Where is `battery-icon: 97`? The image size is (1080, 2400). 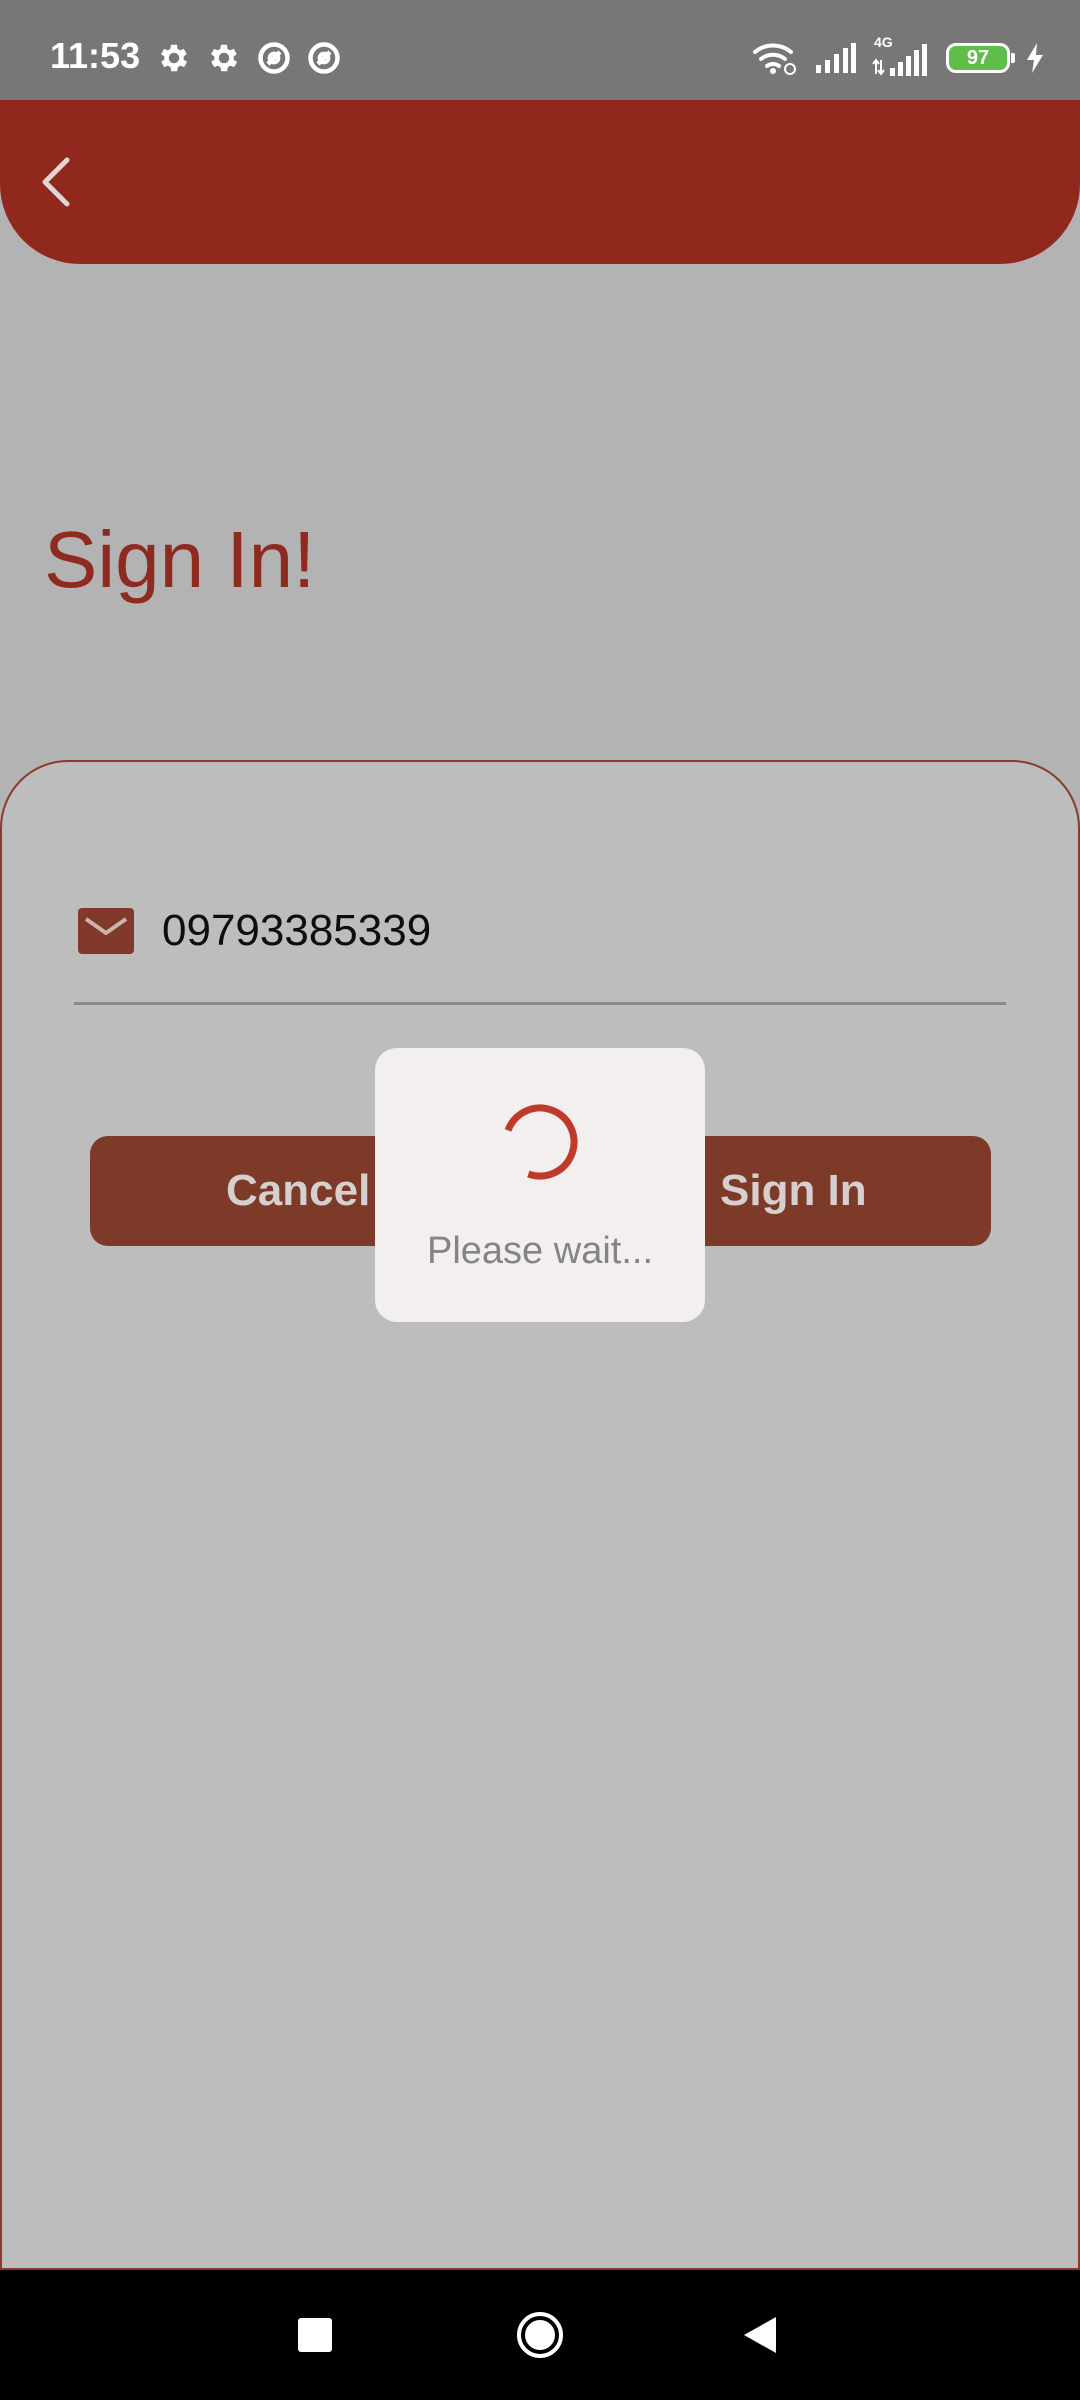
battery-icon: 97 is located at coordinates (980, 58).